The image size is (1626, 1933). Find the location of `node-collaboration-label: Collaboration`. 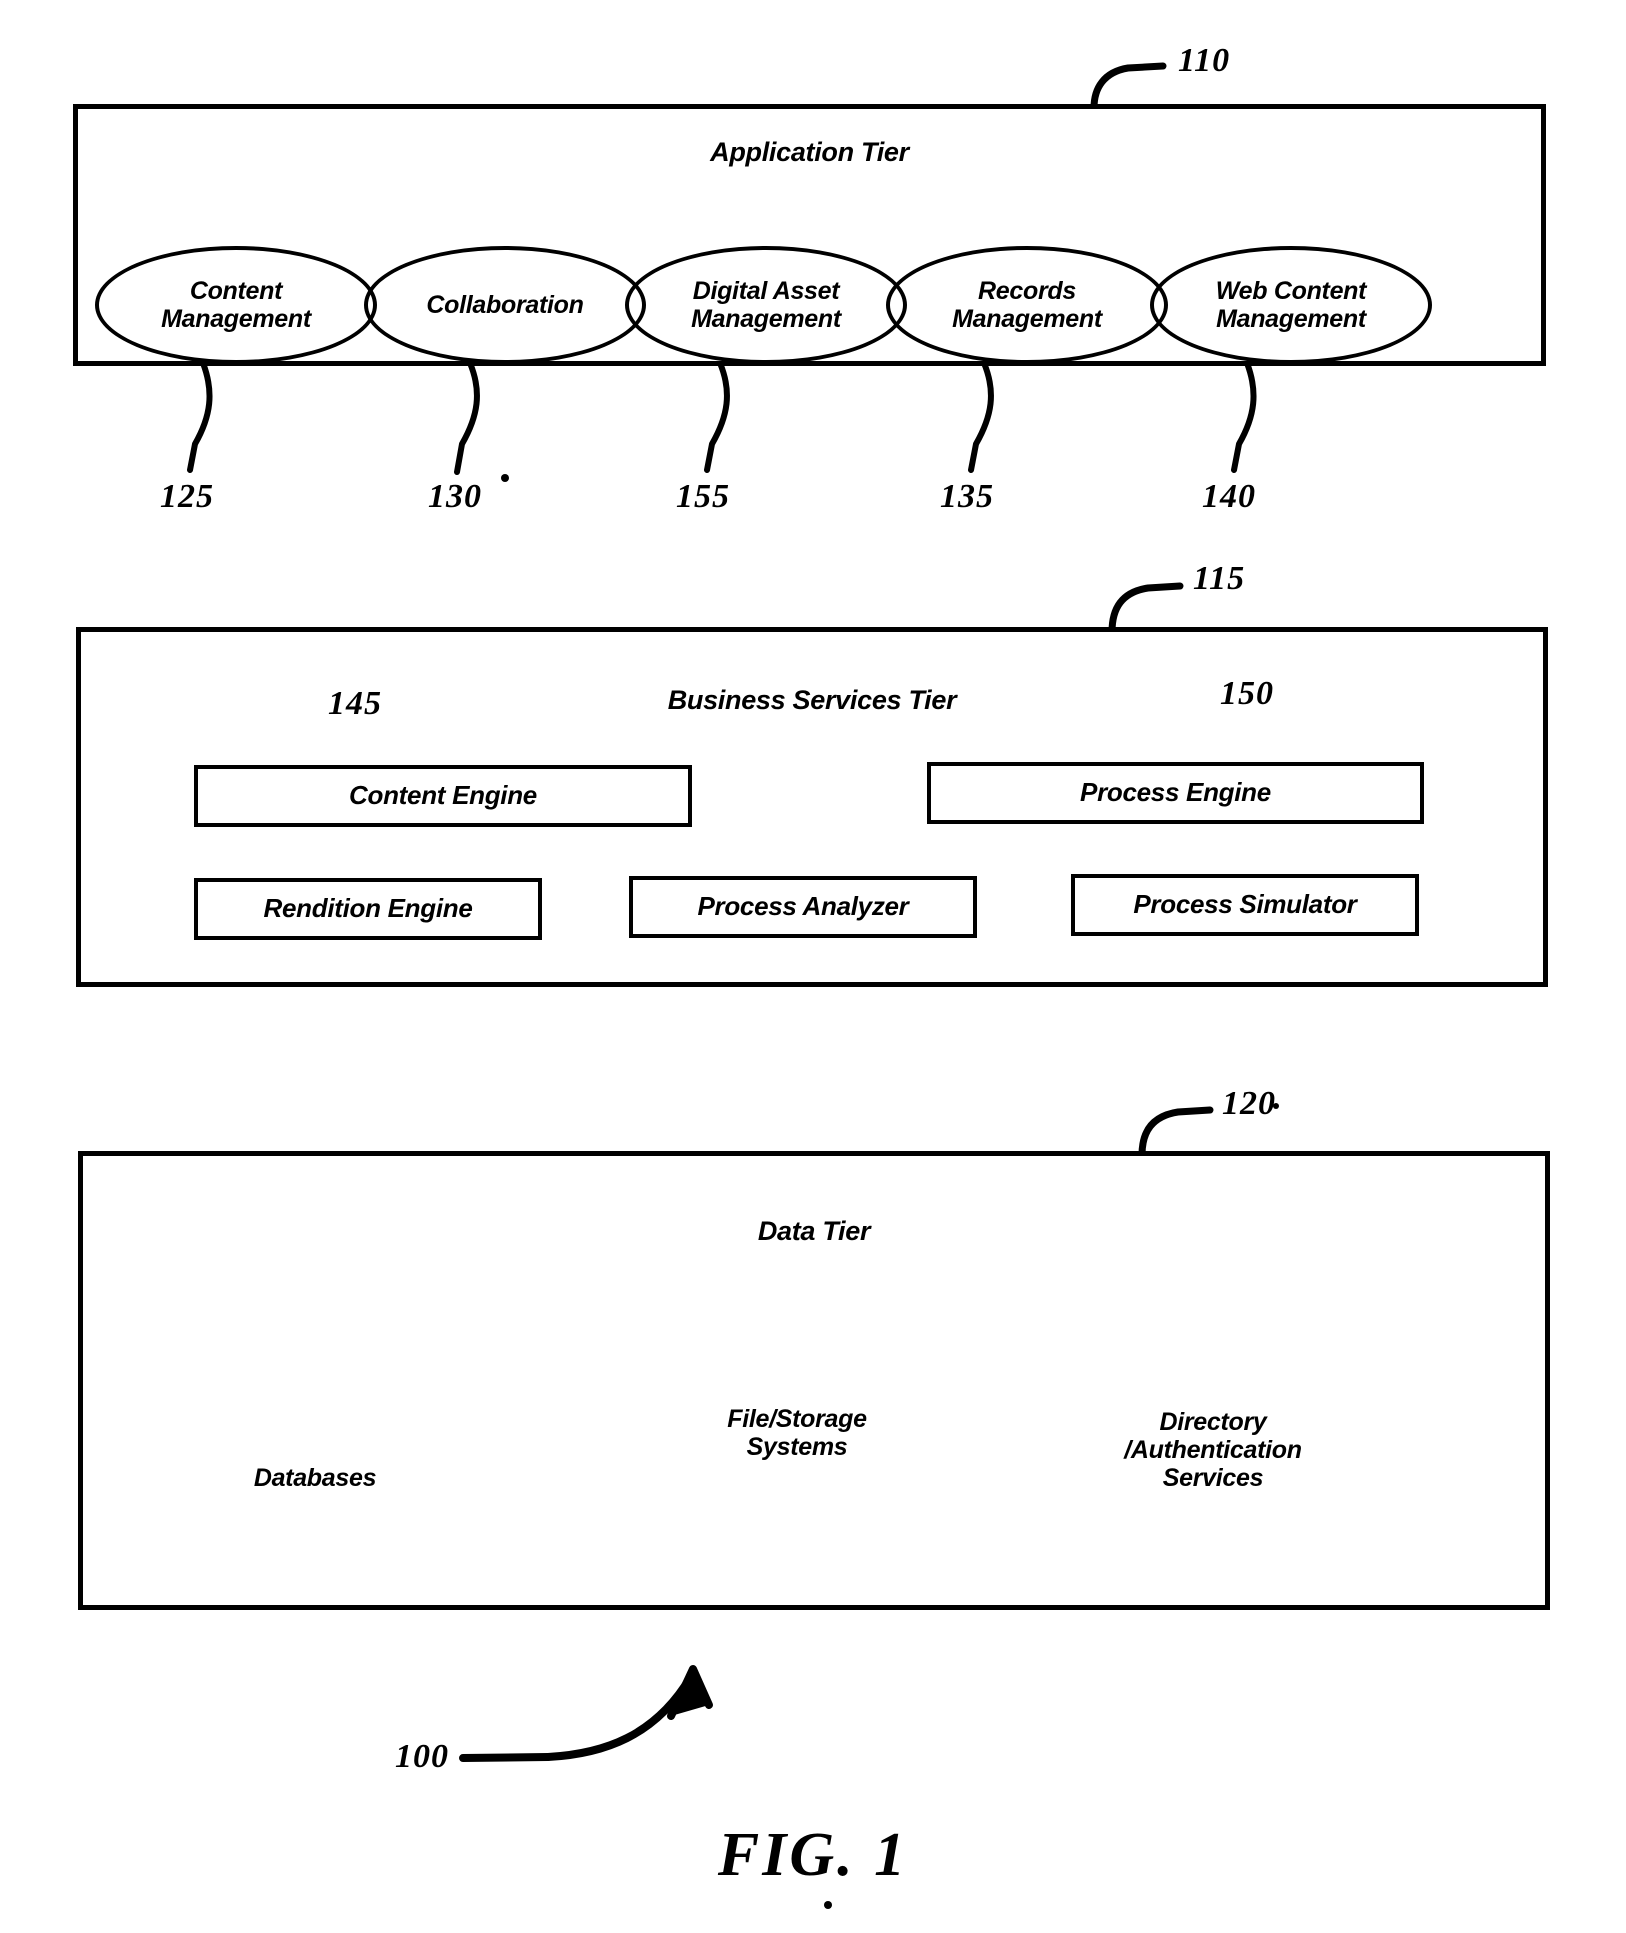

node-collaboration-label: Collaboration is located at coordinates (505, 305).